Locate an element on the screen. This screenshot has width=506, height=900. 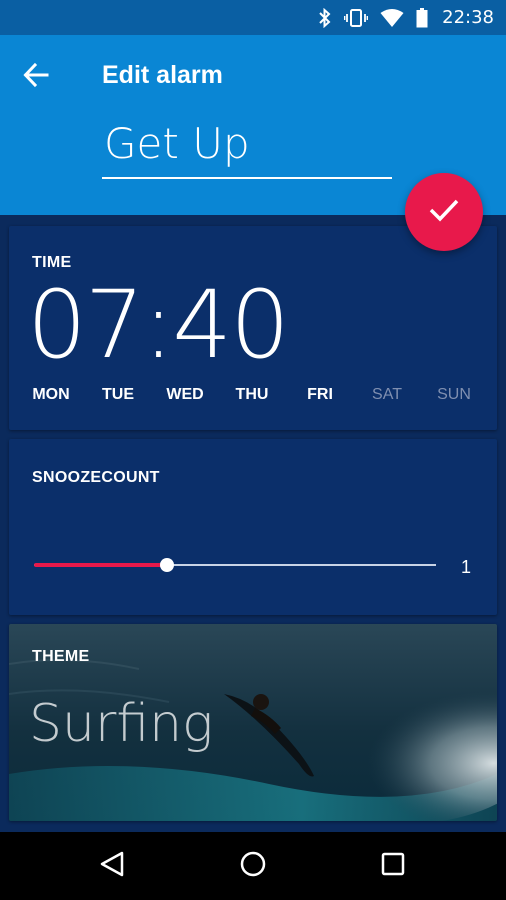
nav-back-button is located at coordinates (112, 866).